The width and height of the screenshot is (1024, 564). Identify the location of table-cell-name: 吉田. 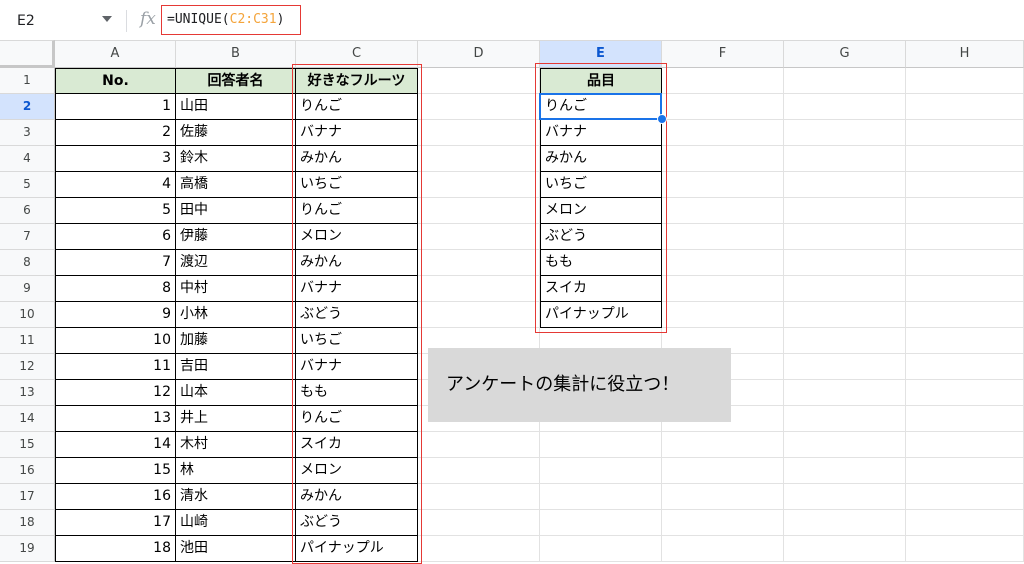
(236, 367).